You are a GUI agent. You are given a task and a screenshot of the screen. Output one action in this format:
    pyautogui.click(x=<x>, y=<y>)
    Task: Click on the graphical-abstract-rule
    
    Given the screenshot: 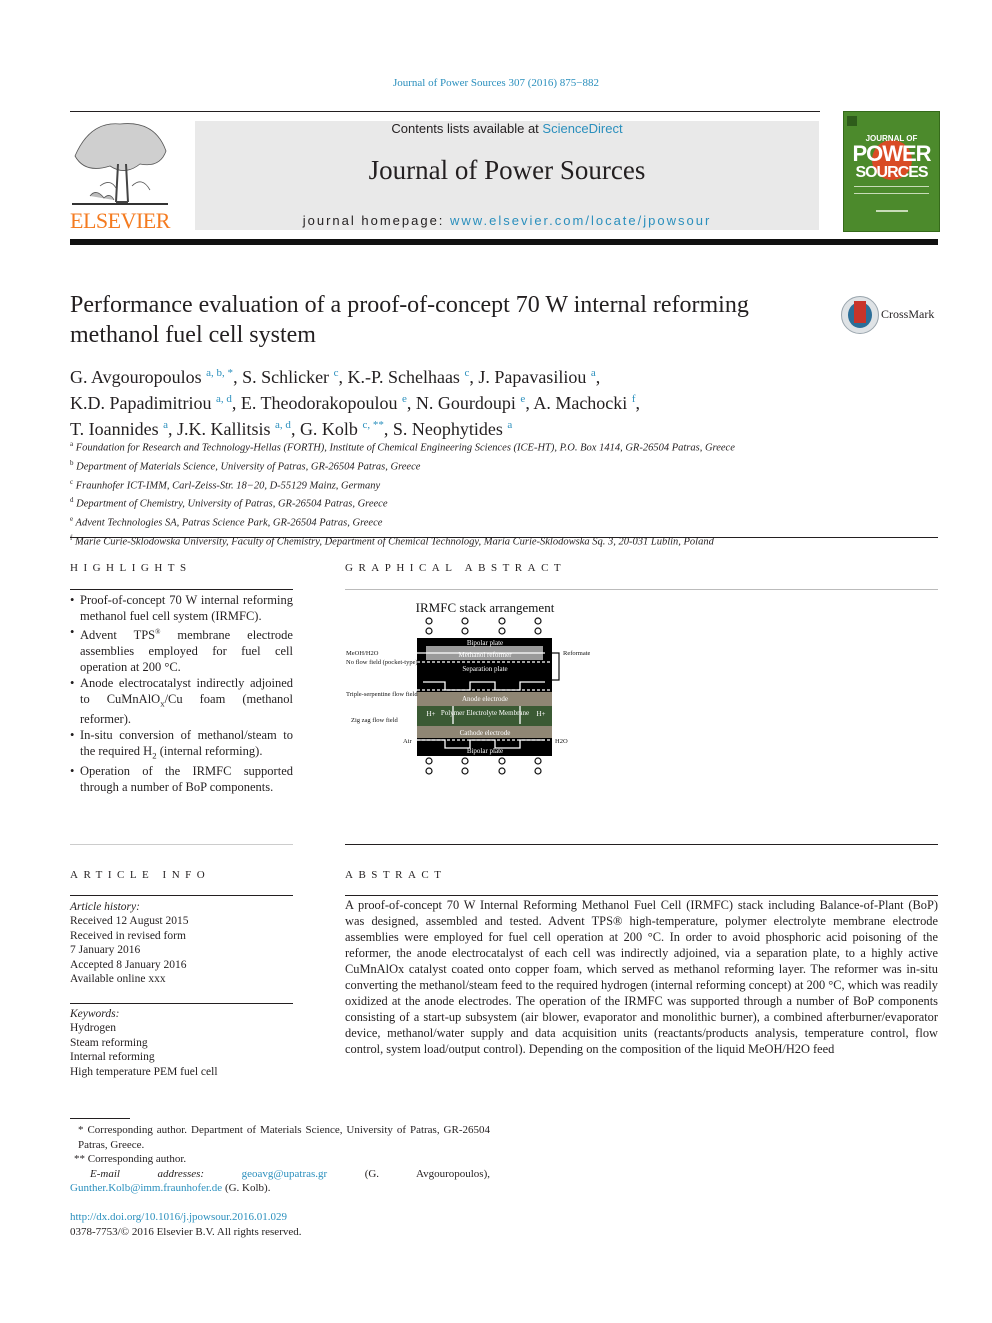 What is the action you would take?
    pyautogui.click(x=641, y=589)
    